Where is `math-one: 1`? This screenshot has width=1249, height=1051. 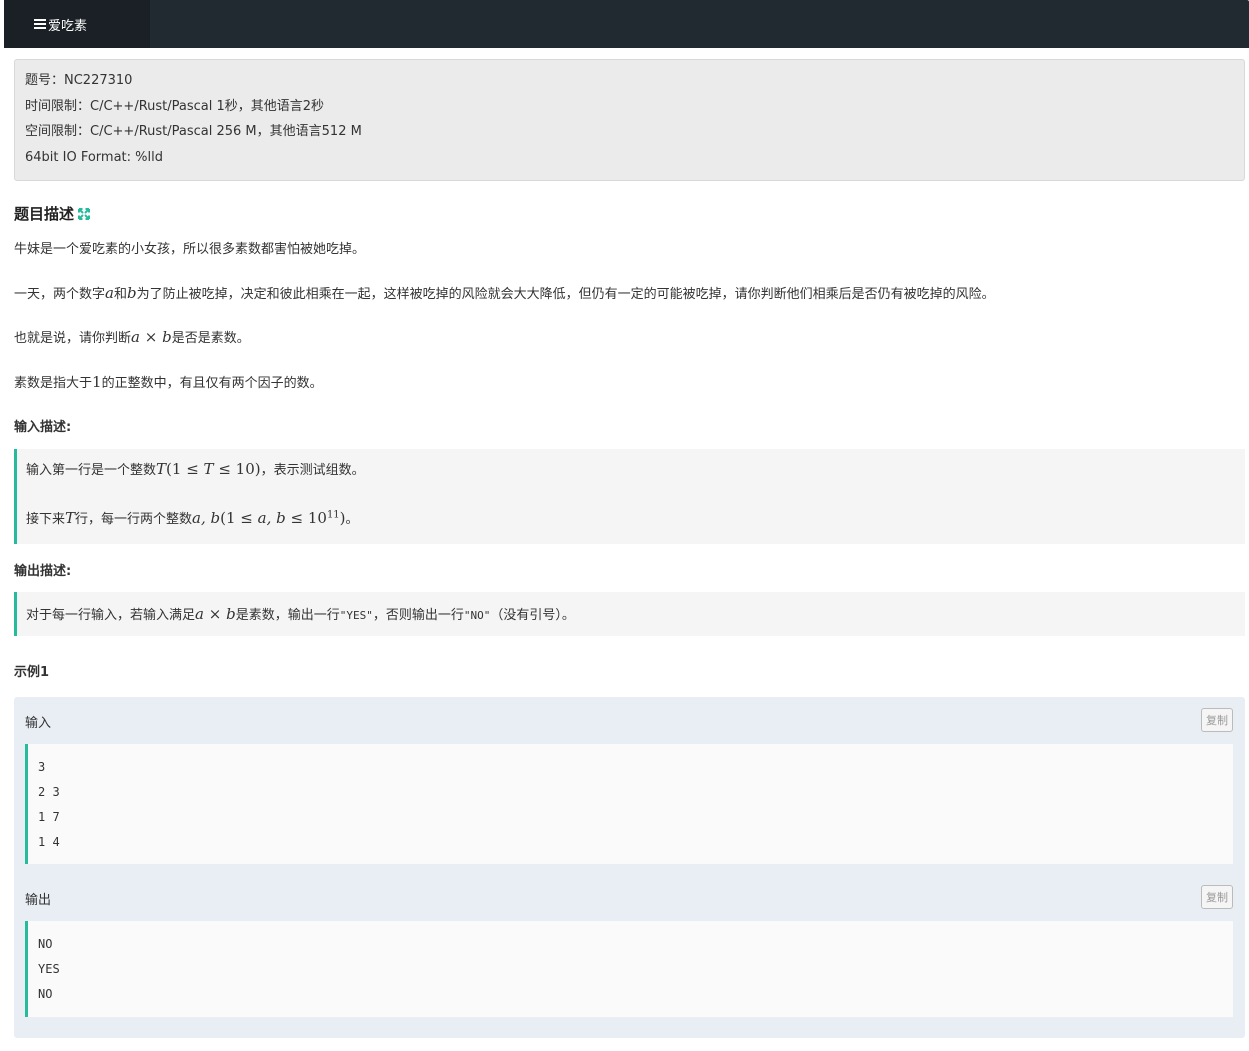 math-one: 1 is located at coordinates (97, 382).